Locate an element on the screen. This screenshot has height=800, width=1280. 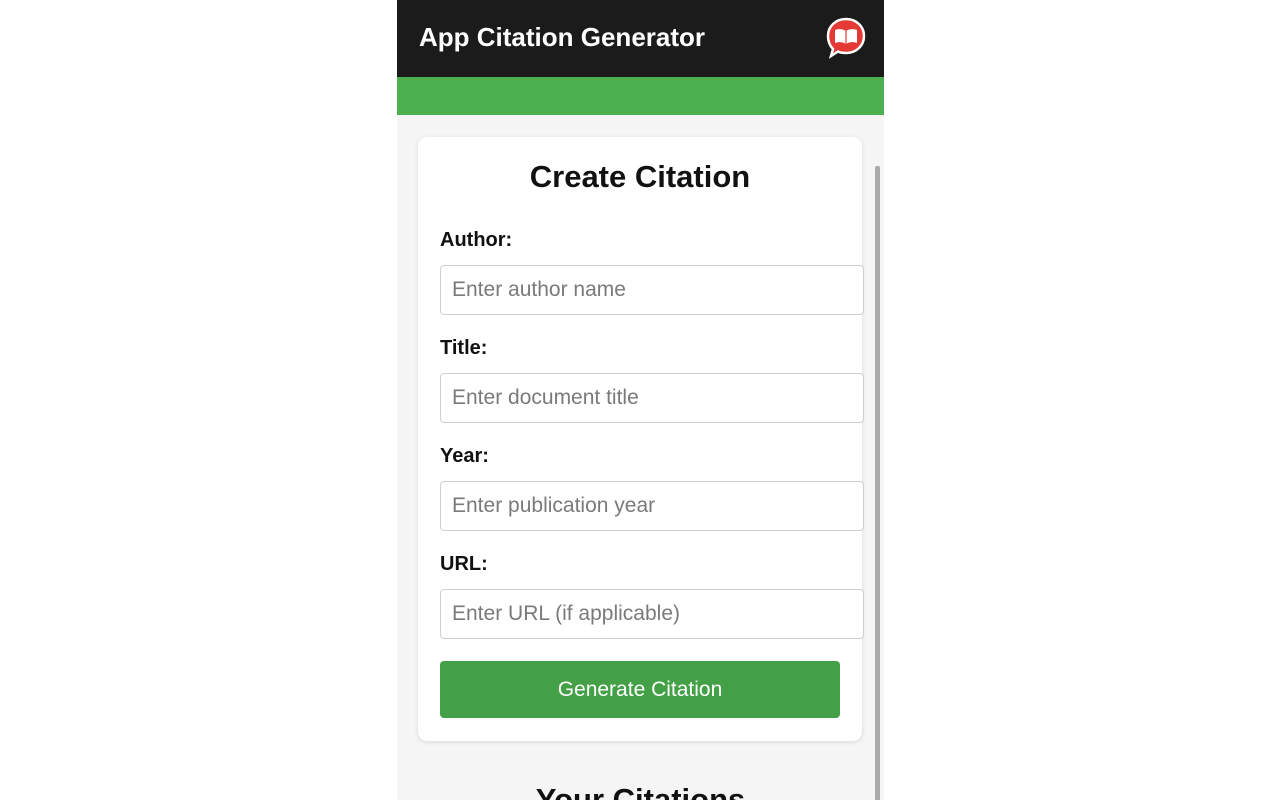
generate-citation-button: Generate Citation is located at coordinates (640, 689).